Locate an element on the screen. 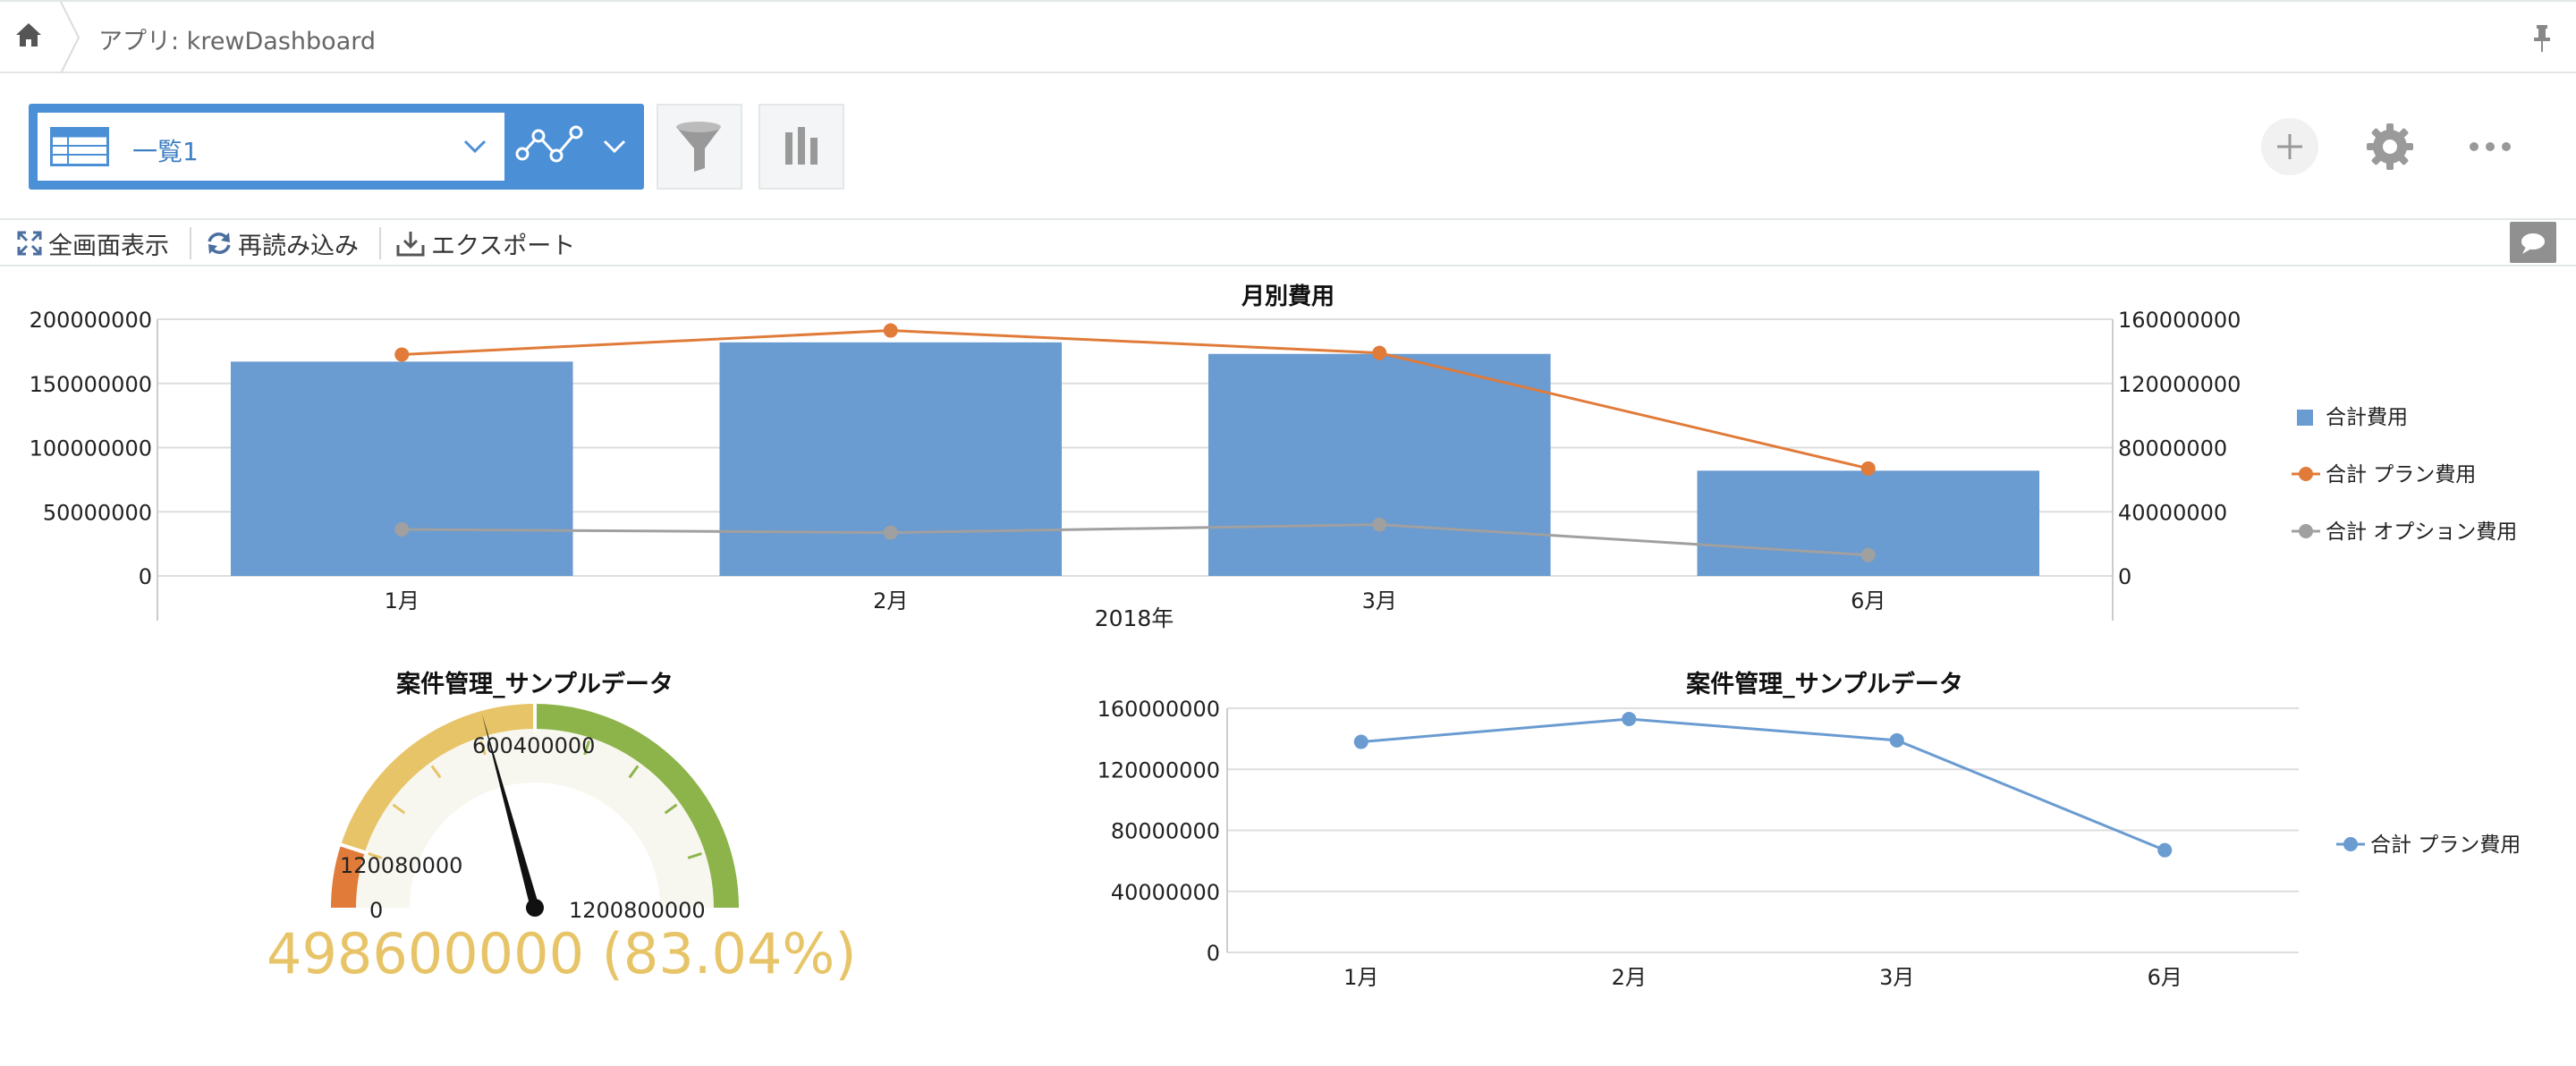  gear-icon is located at coordinates (2390, 146).